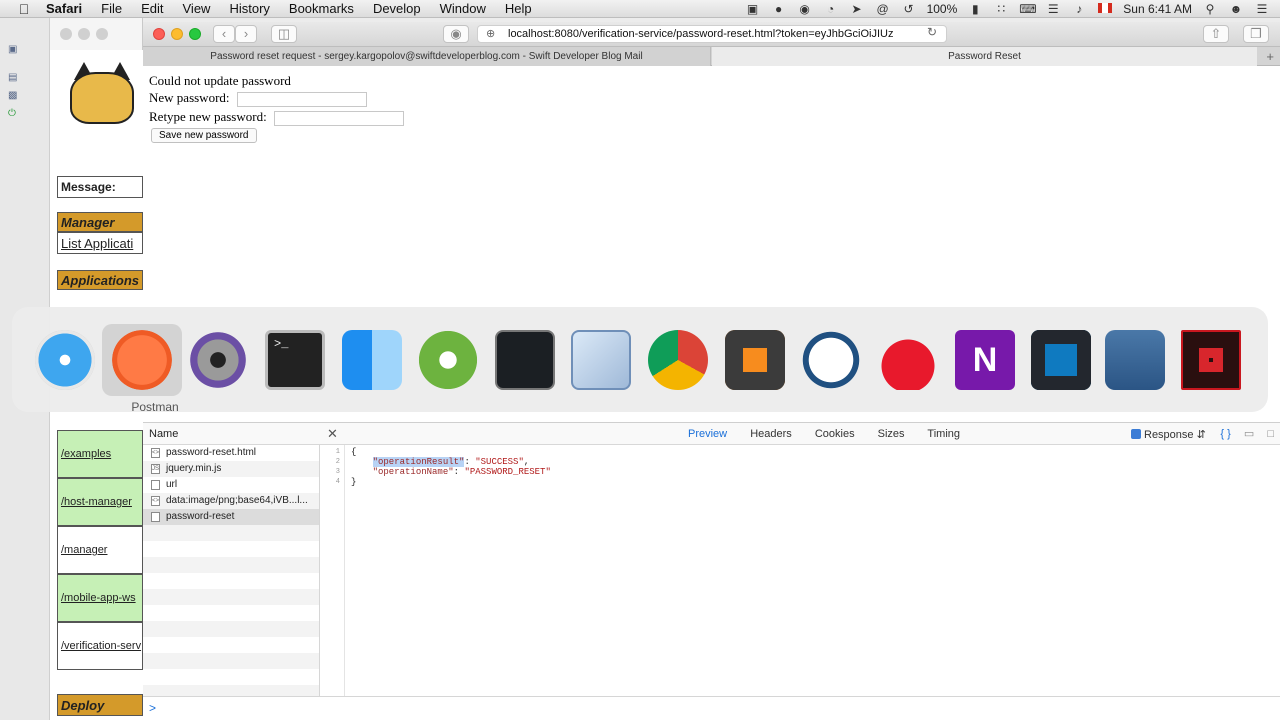 The image size is (1280, 720). What do you see at coordinates (518, 8) in the screenshot?
I see `menu-help: Help` at bounding box center [518, 8].